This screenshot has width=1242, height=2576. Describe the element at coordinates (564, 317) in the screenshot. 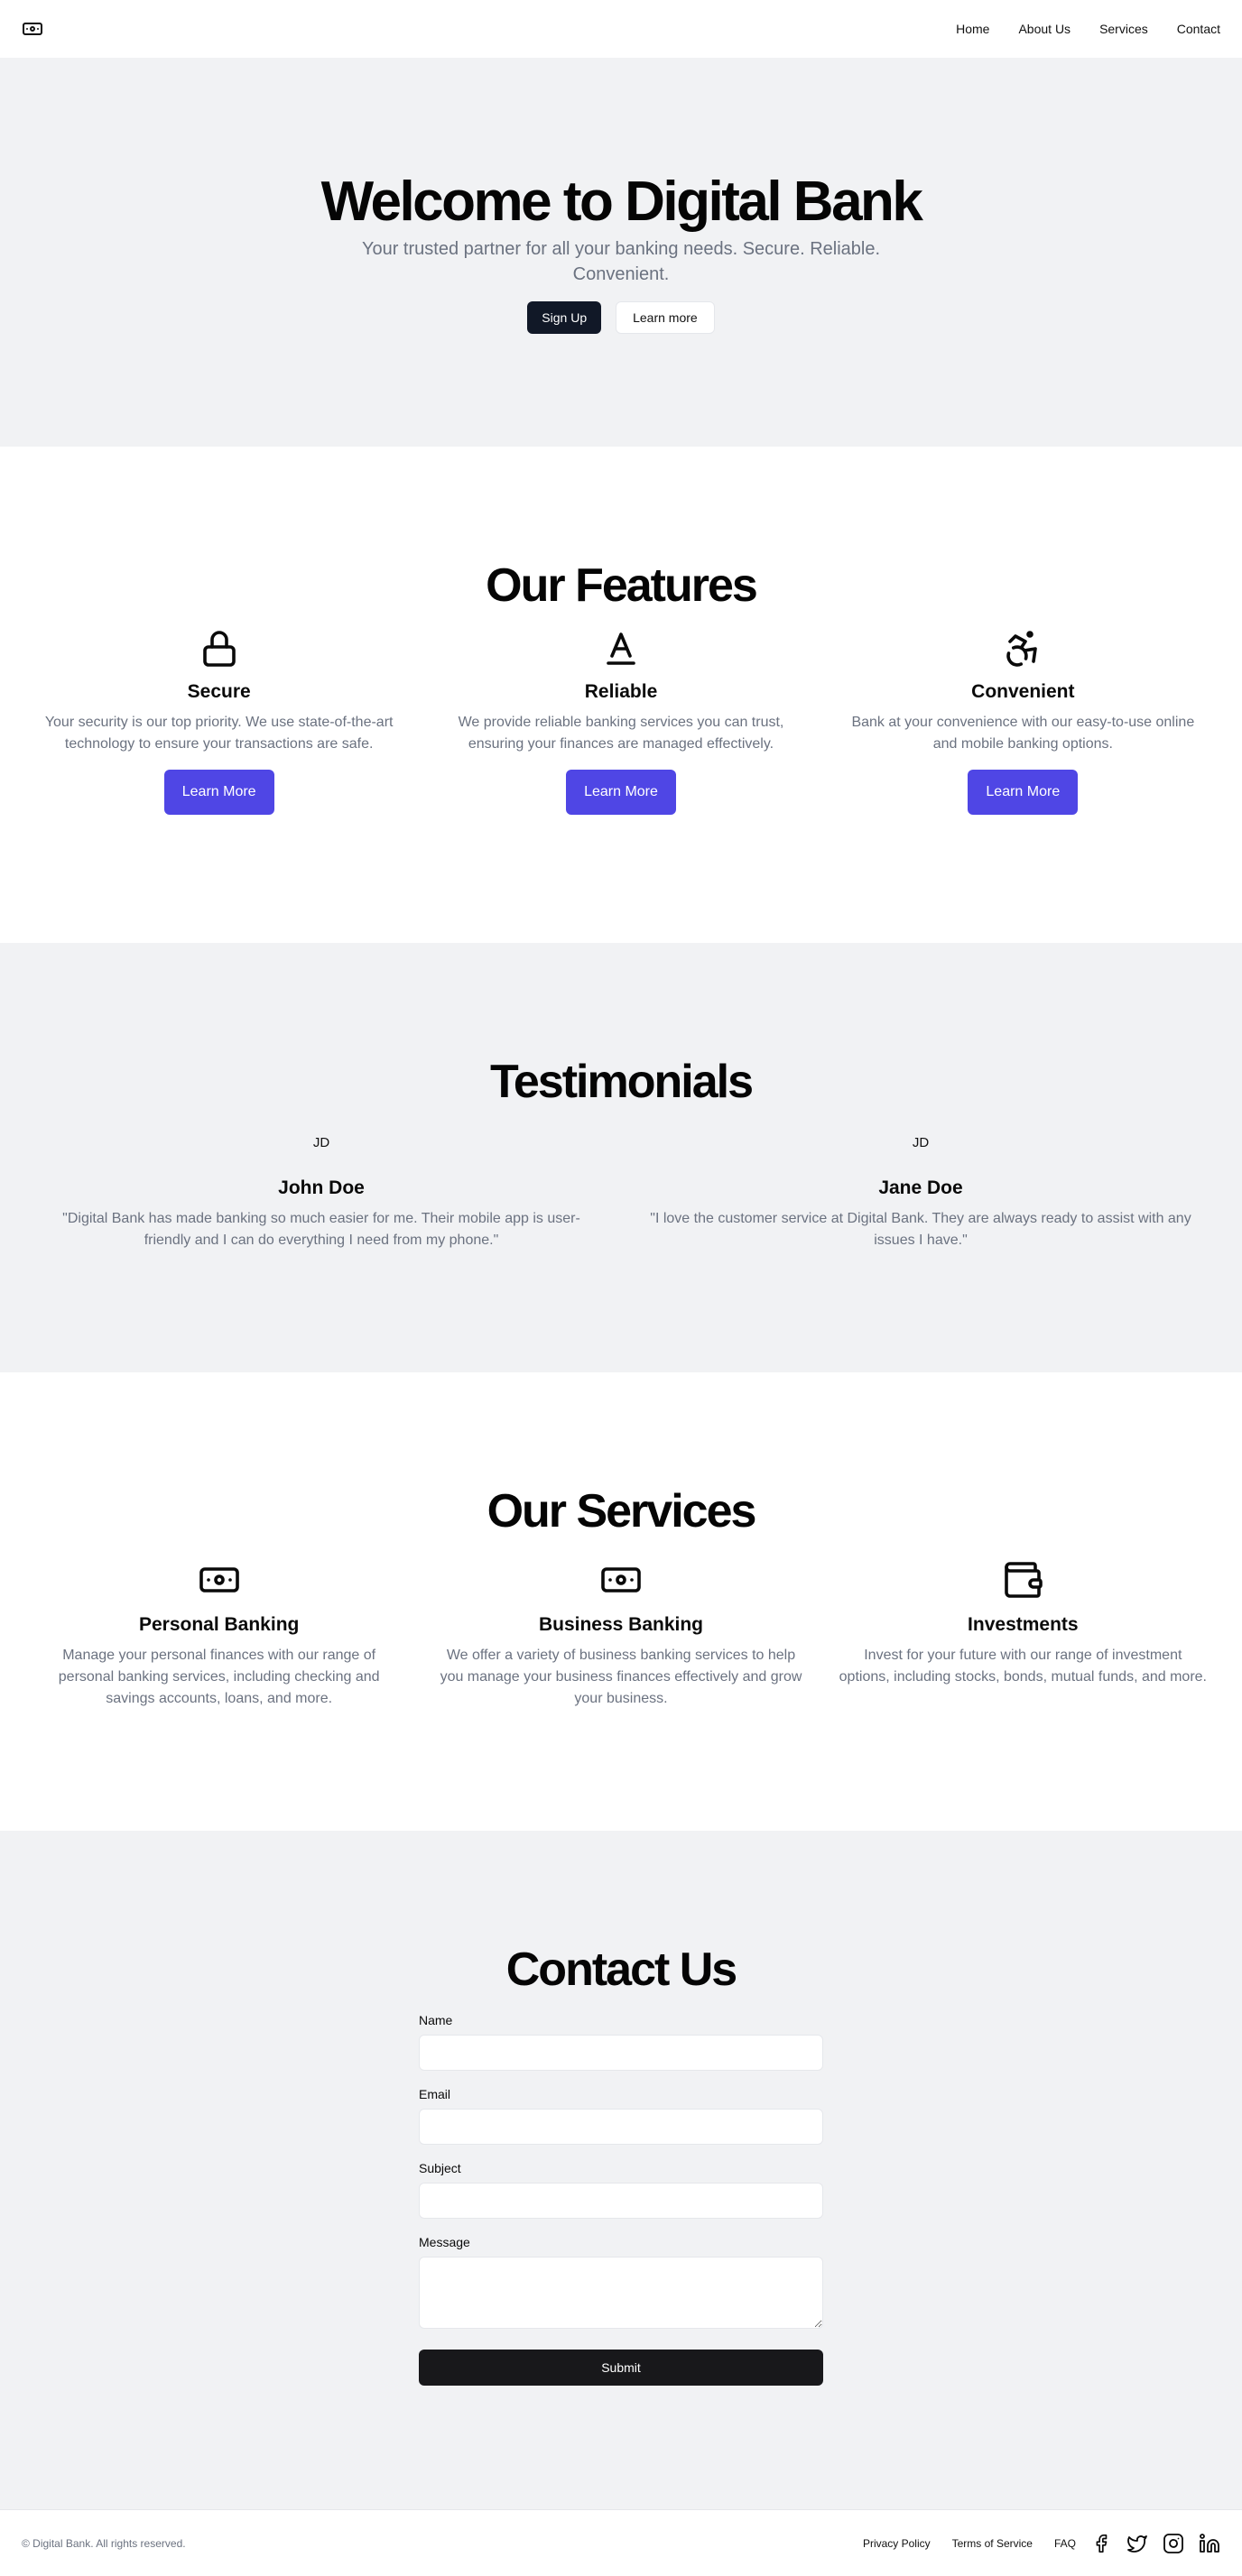

I see `sign-up-button: Sign Up` at that location.